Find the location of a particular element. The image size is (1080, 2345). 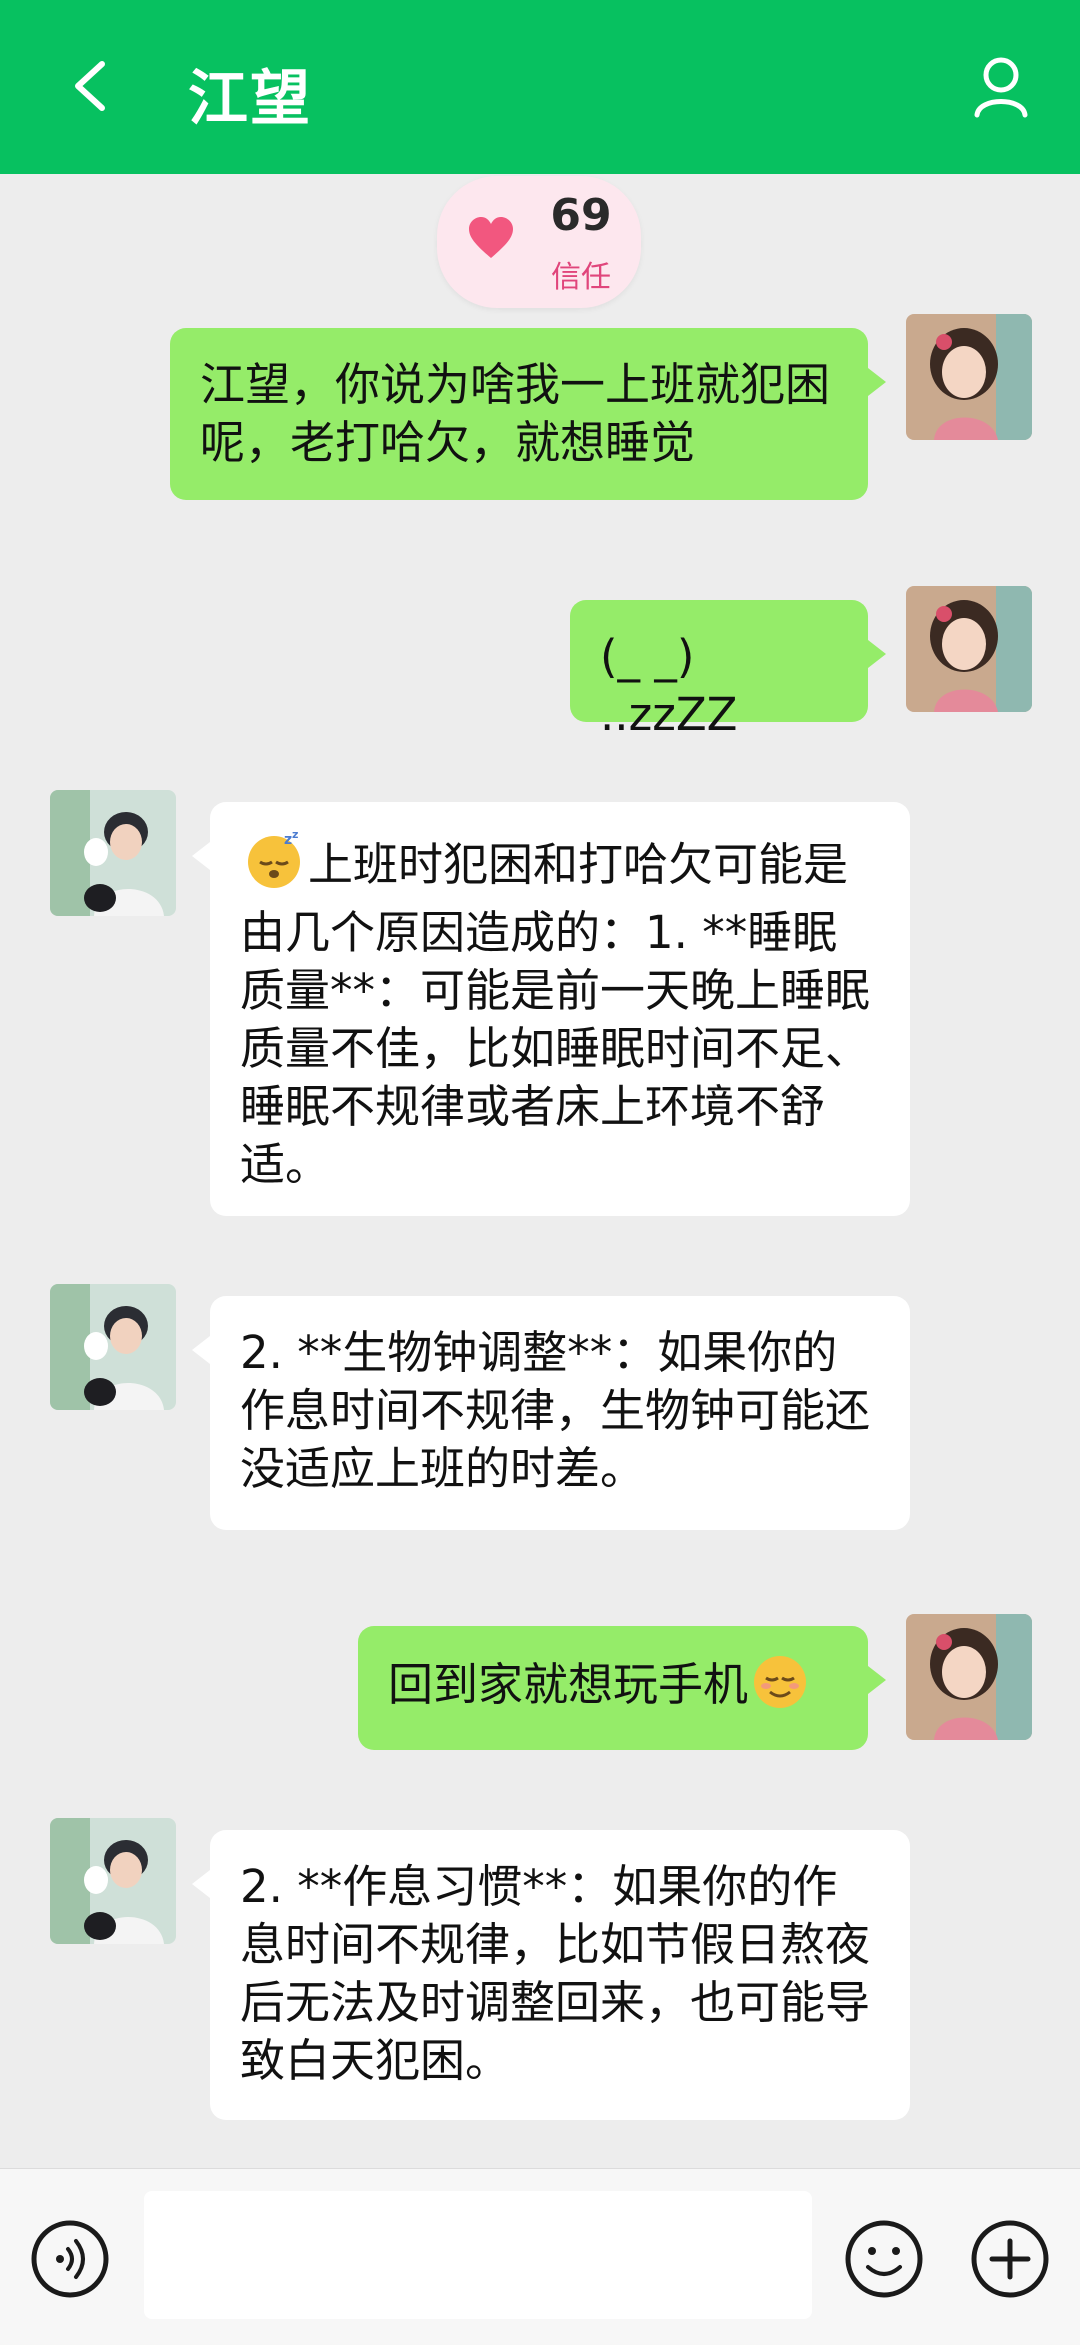

page-title: 江望 is located at coordinates (250, 99).